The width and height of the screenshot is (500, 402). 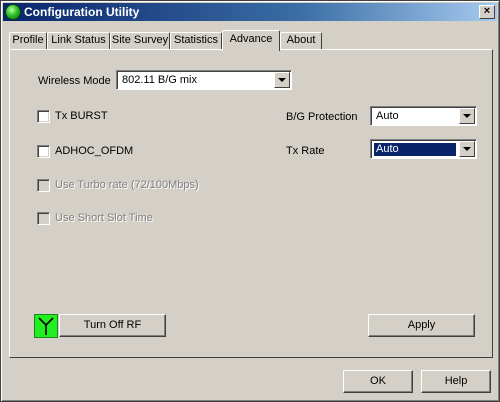 I want to click on tab-profile: Profile, so click(x=28, y=40).